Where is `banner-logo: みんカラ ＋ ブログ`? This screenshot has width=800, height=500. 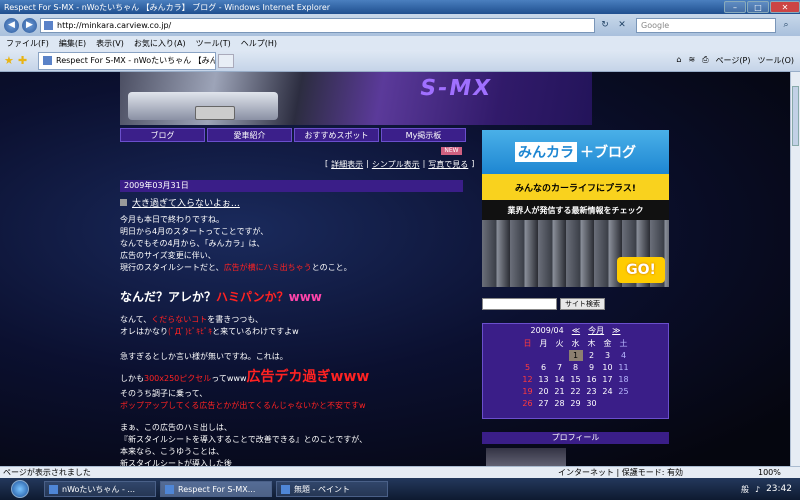
banner-logo: みんカラ ＋ ブログ is located at coordinates (575, 152).